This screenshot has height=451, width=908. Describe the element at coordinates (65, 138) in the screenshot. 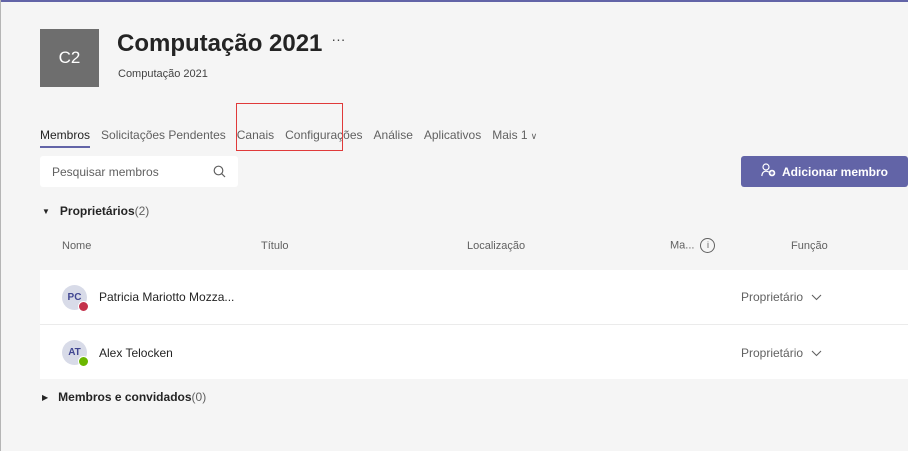

I see `tab-membros: Membros` at that location.